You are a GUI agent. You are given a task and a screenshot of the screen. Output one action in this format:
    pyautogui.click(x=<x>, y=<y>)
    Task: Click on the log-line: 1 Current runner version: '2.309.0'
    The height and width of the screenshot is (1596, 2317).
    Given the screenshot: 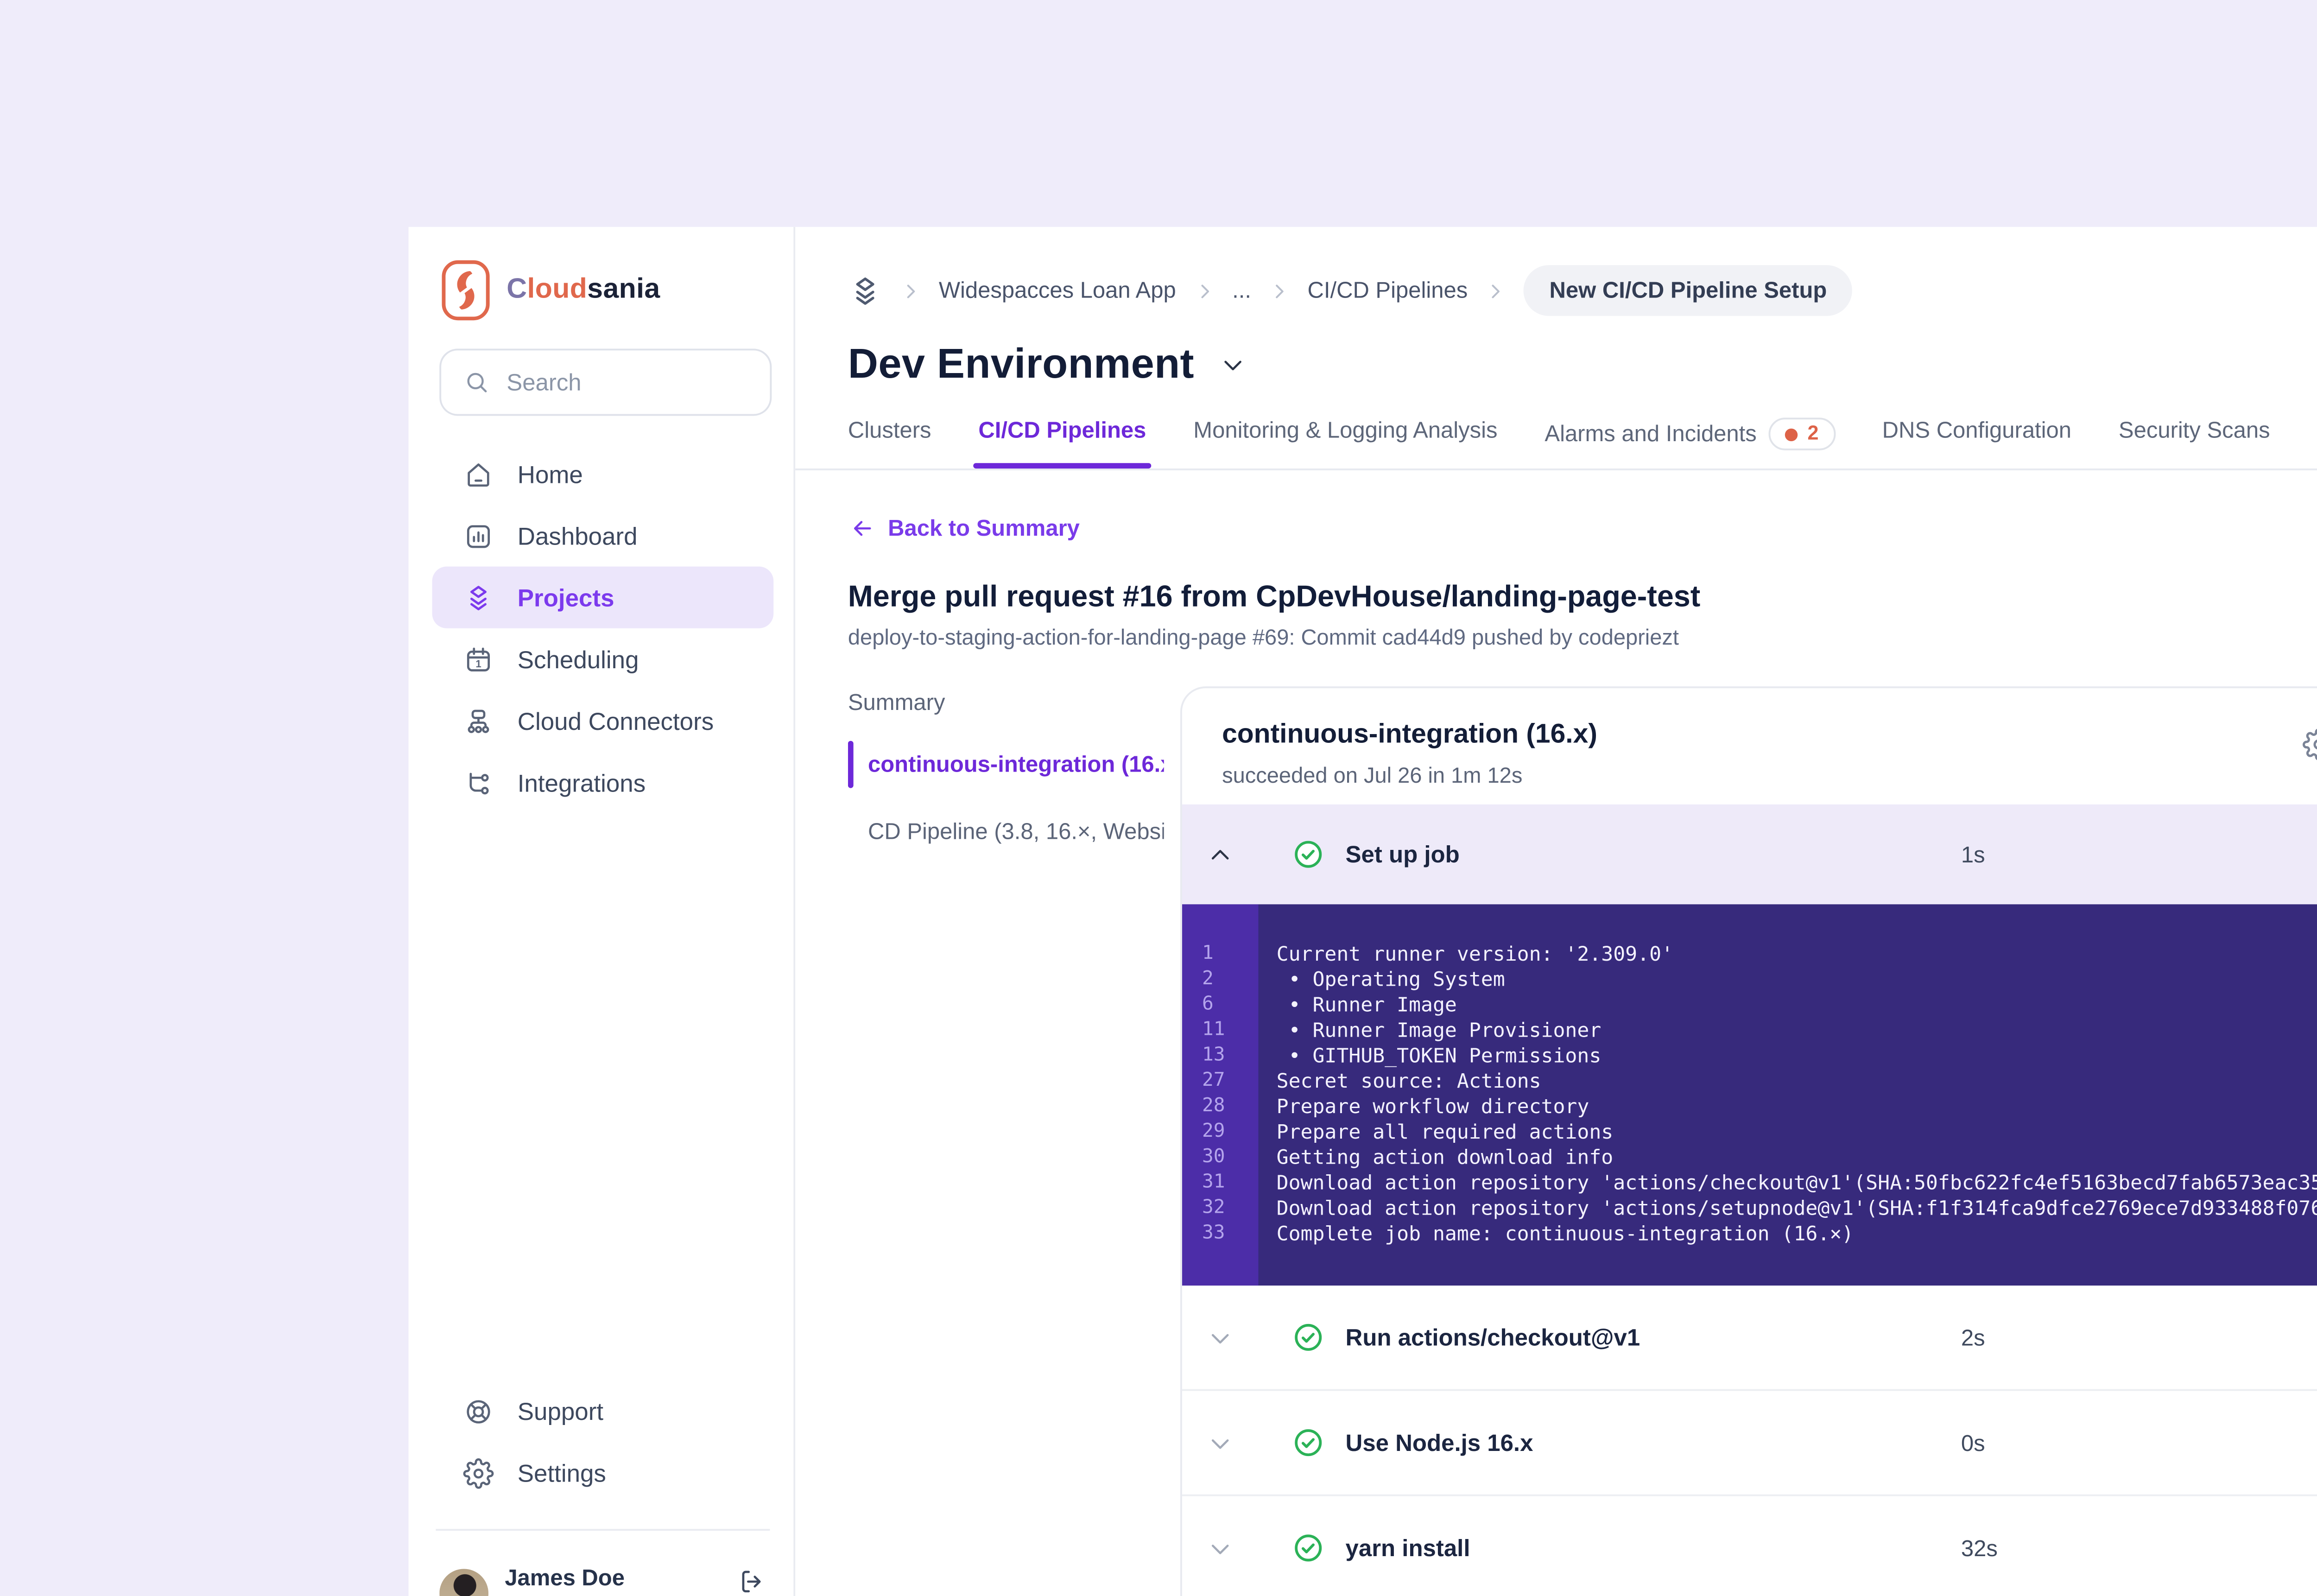 What is the action you would take?
    pyautogui.click(x=1749, y=954)
    